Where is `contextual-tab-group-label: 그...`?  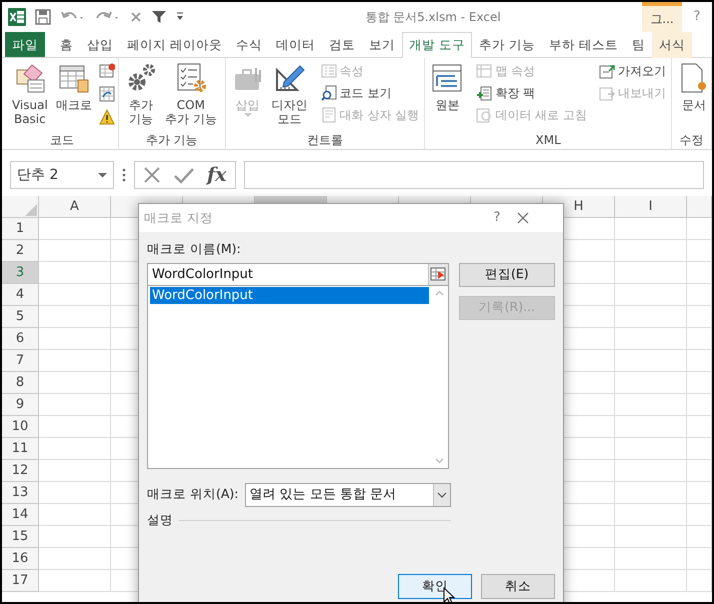 contextual-tab-group-label: 그... is located at coordinates (662, 19).